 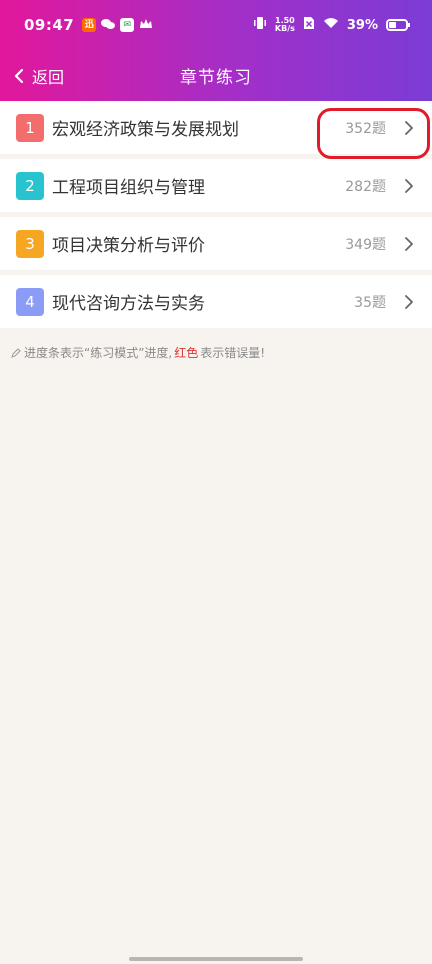 I want to click on nav-bar: 返回 章节练习, so click(x=216, y=75).